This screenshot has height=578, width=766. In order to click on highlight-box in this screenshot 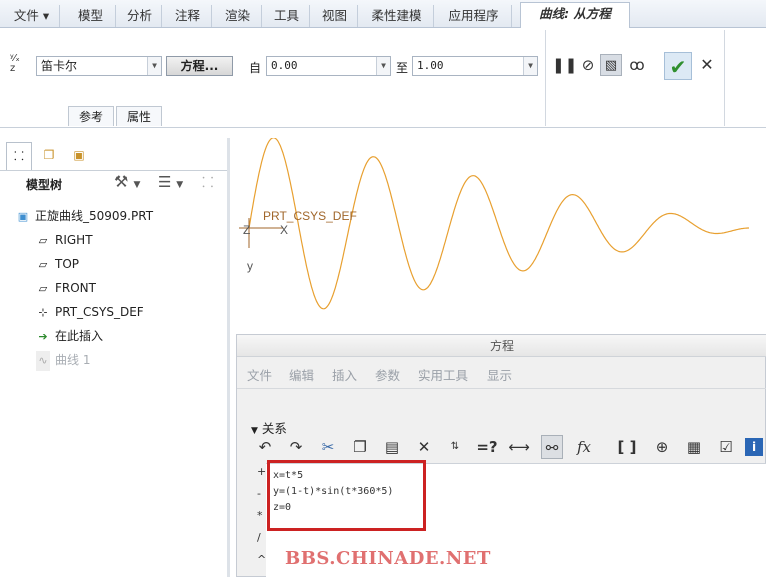, I will do `click(346, 495)`.